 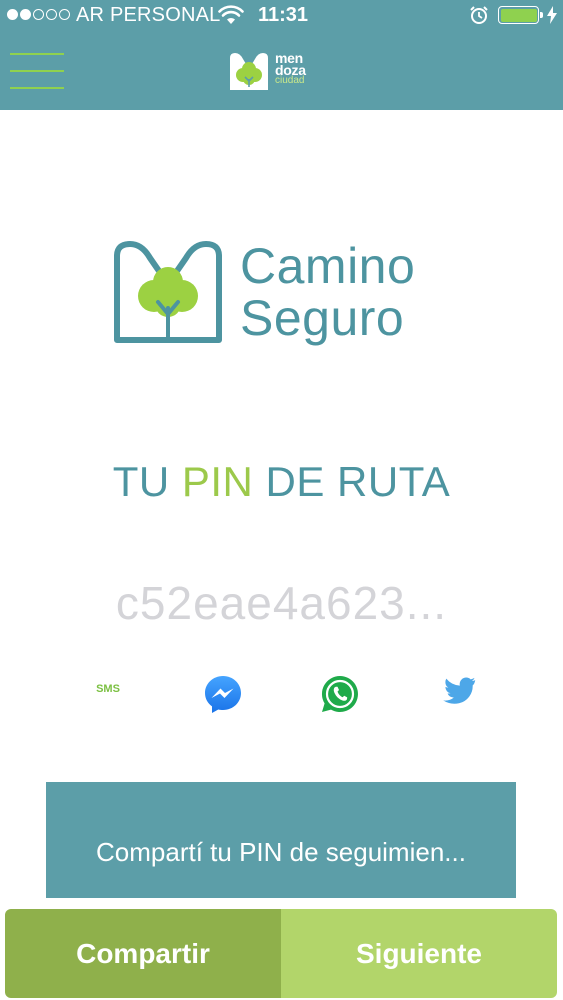 I want to click on battery-level, so click(x=518, y=15).